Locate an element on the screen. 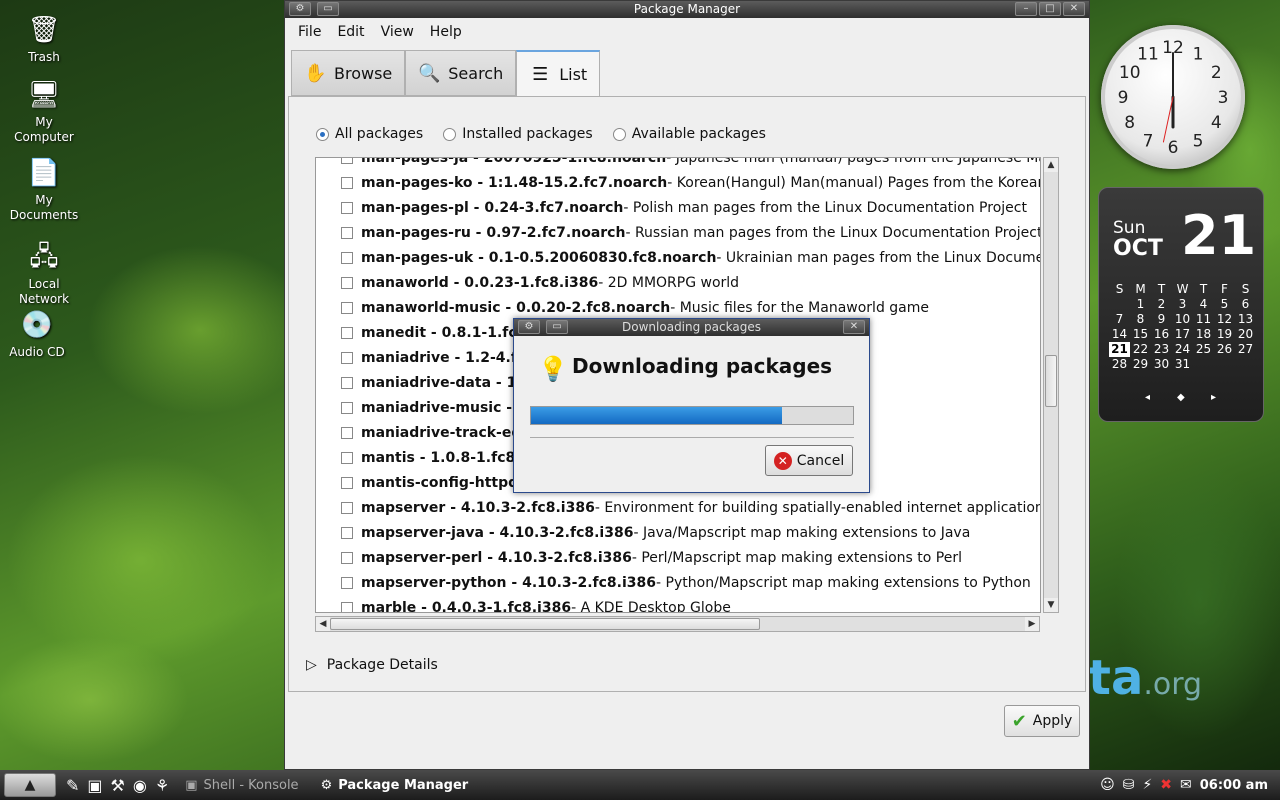 The width and height of the screenshot is (1280, 800). scroll-down-icon: ▼ is located at coordinates (1051, 605).